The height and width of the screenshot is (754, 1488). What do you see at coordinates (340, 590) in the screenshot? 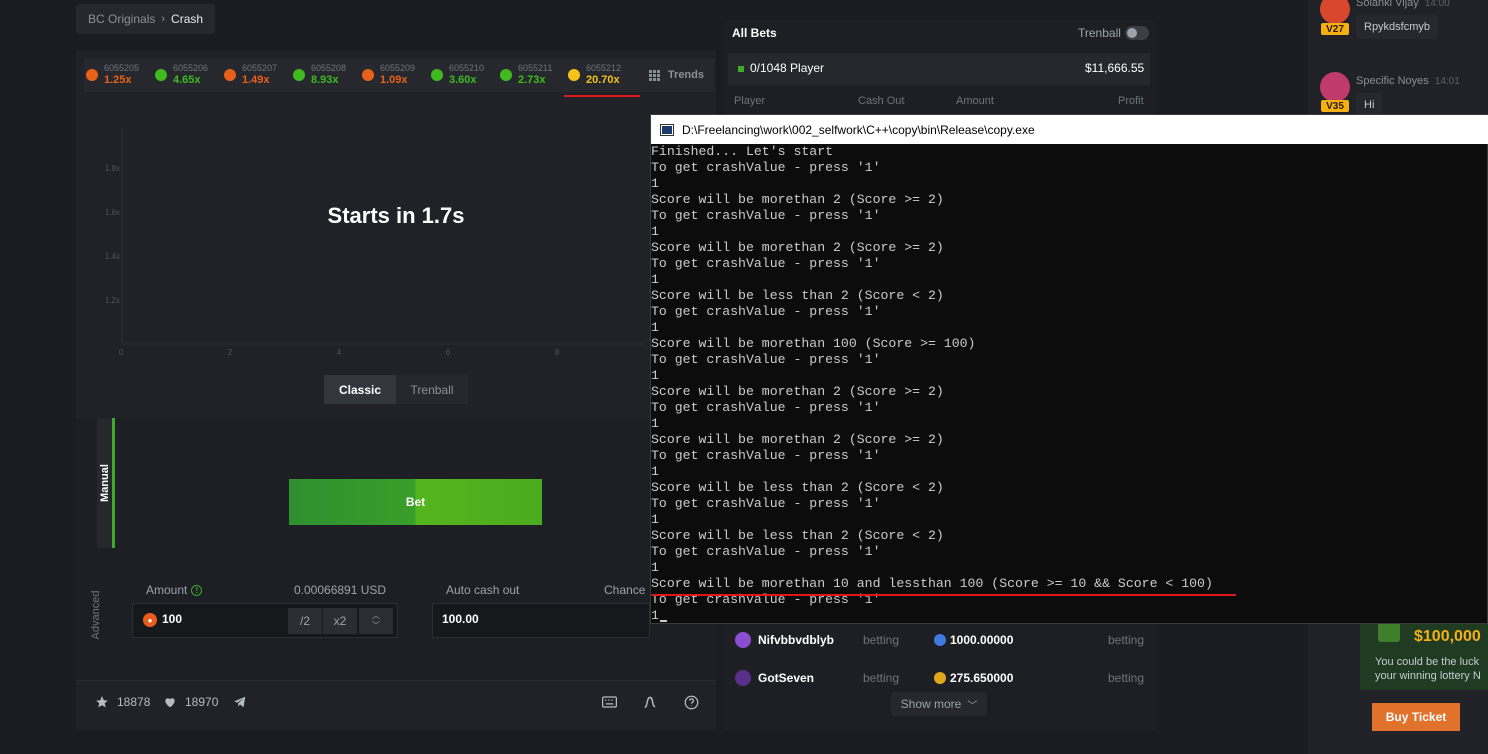
I see `amount-usd-value: 0.00066891 USD` at bounding box center [340, 590].